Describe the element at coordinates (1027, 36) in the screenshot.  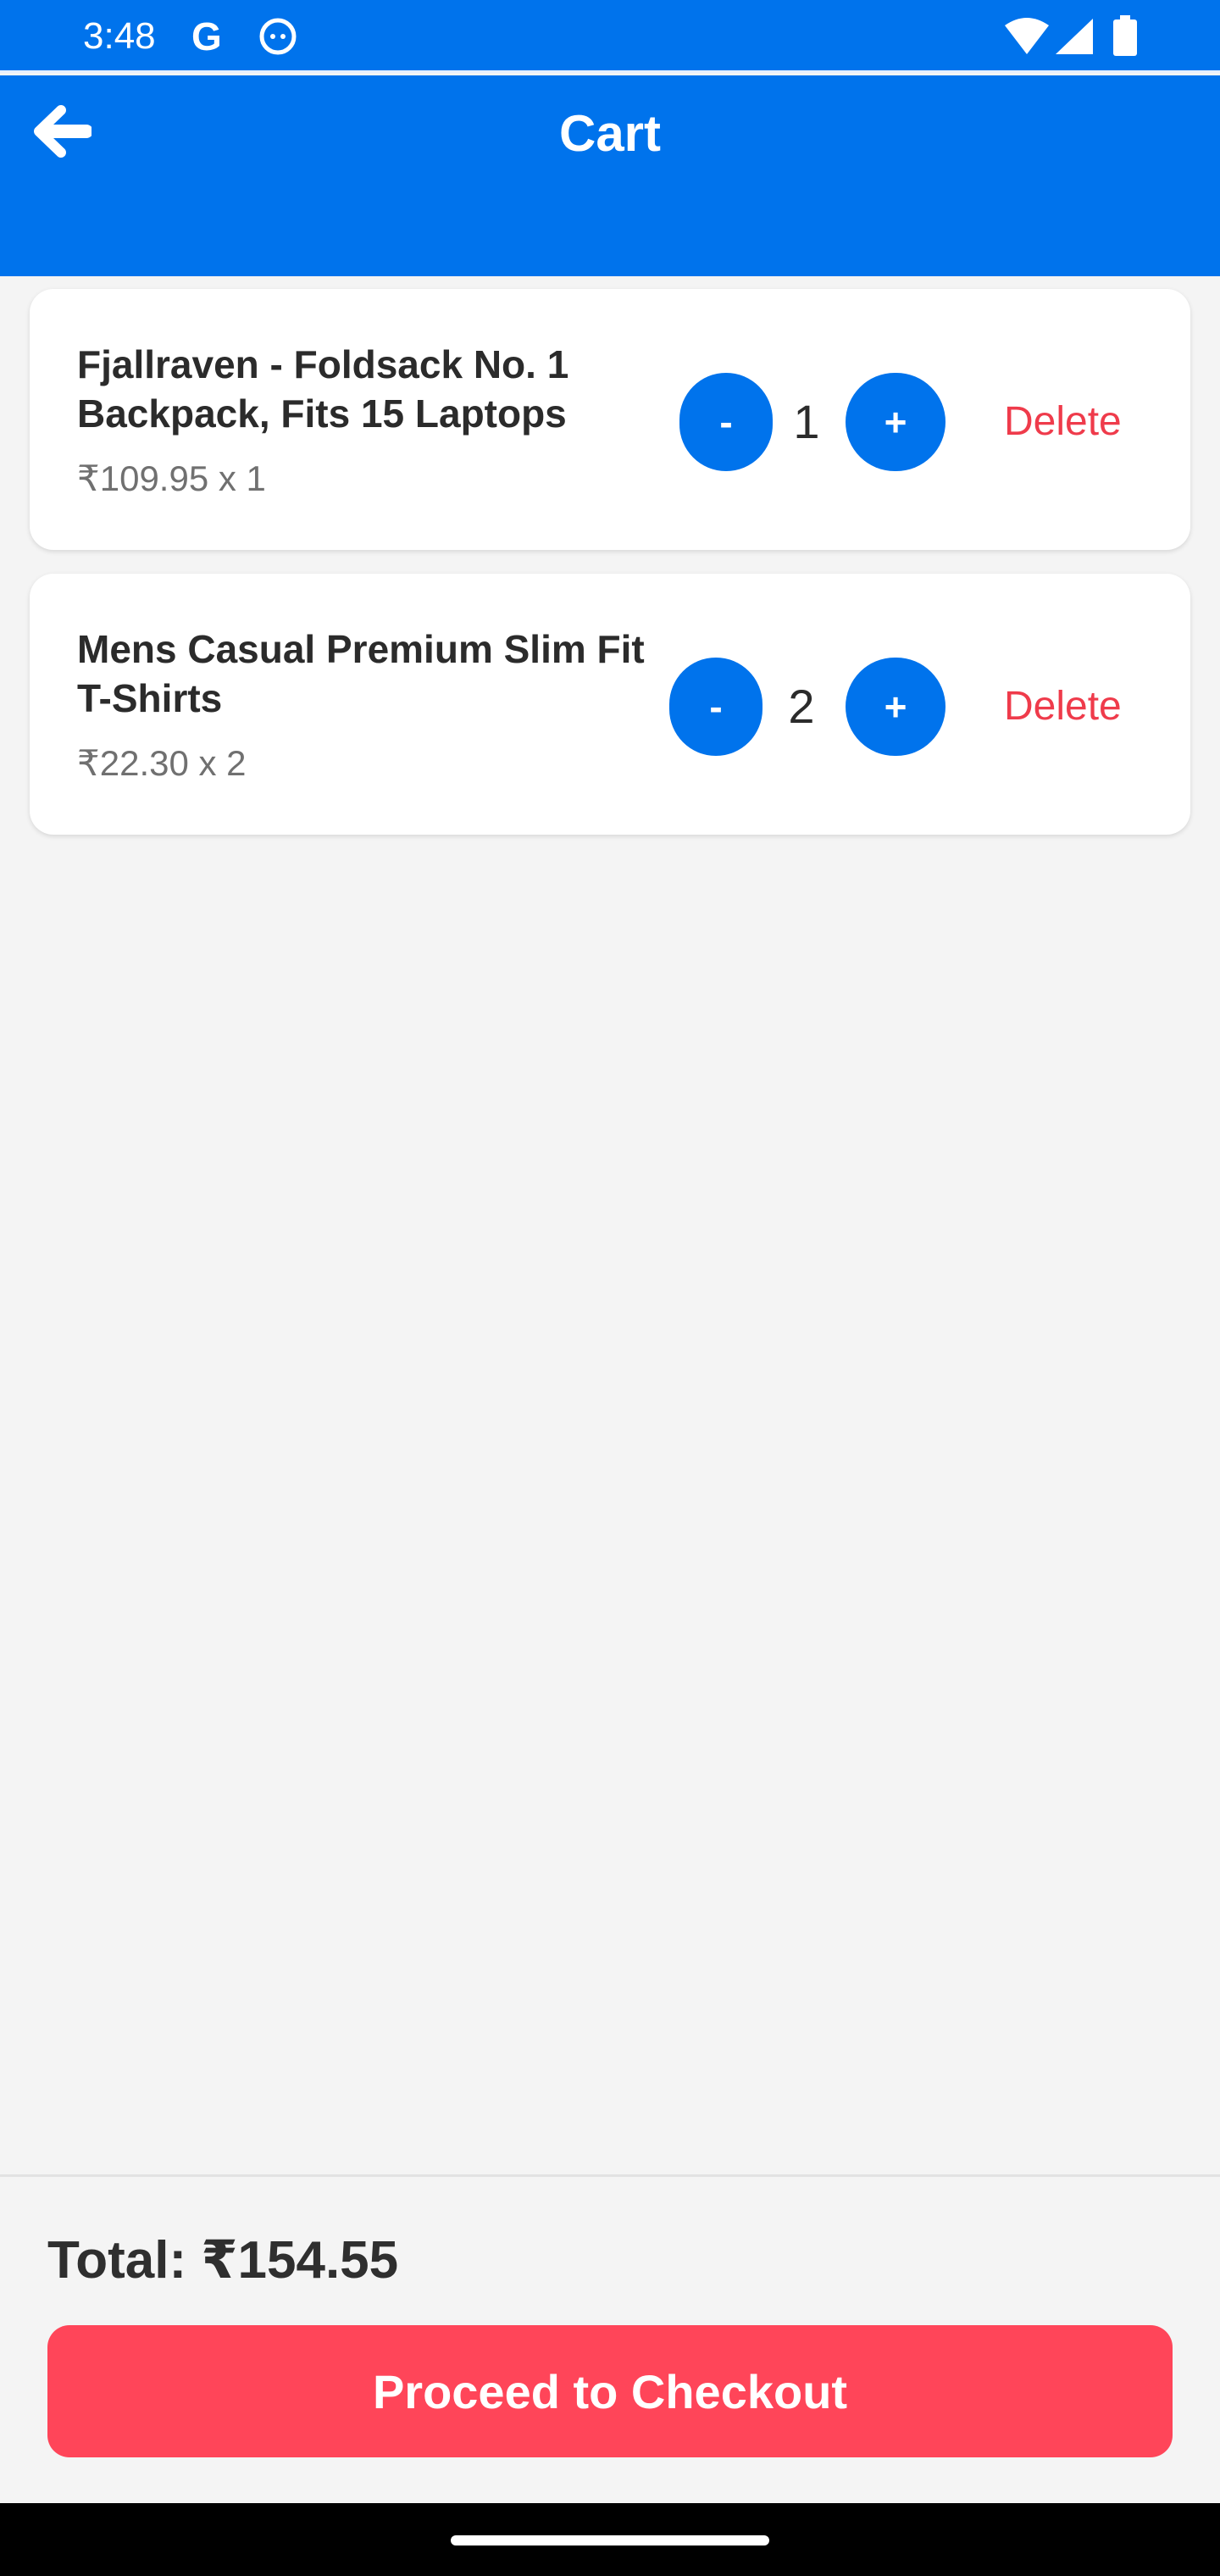
I see `wifi-icon` at that location.